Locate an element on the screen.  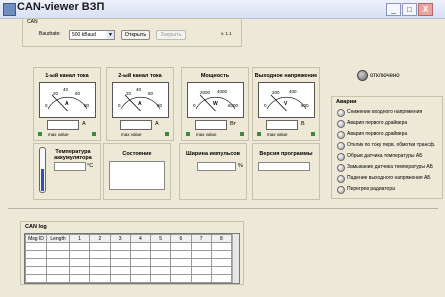
maximize-button: □ is located at coordinates (409, 9).